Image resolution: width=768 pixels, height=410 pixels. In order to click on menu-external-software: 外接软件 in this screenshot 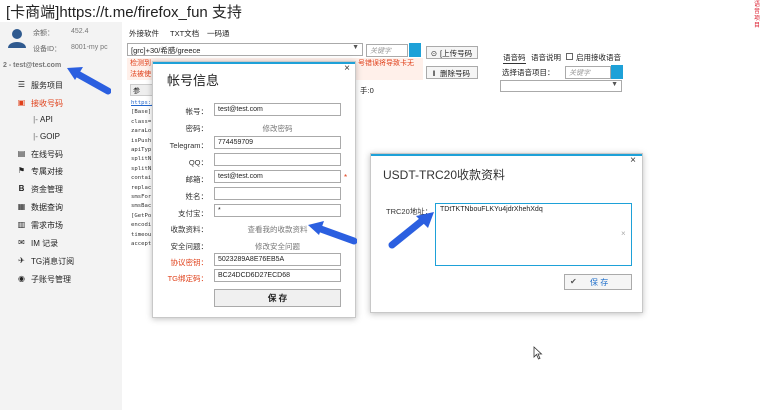, I will do `click(144, 33)`.